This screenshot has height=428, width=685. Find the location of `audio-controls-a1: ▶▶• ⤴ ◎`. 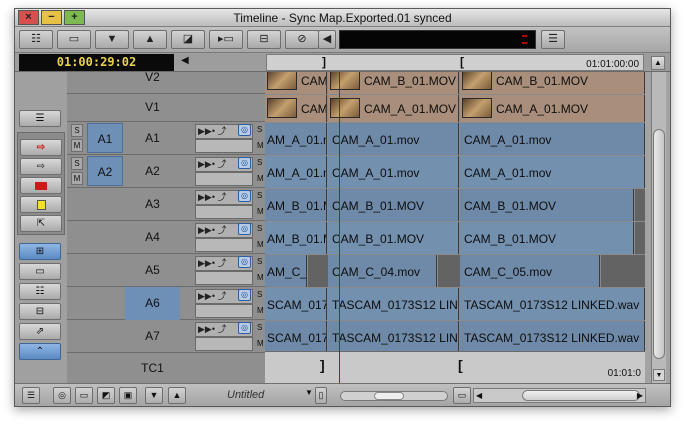

audio-controls-a1: ▶▶• ⤴ ◎ is located at coordinates (224, 138).